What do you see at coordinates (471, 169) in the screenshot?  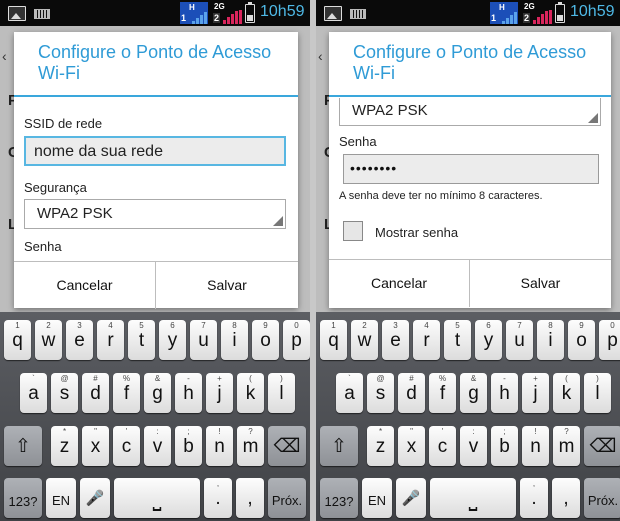 I see `password-input: ••••••••` at bounding box center [471, 169].